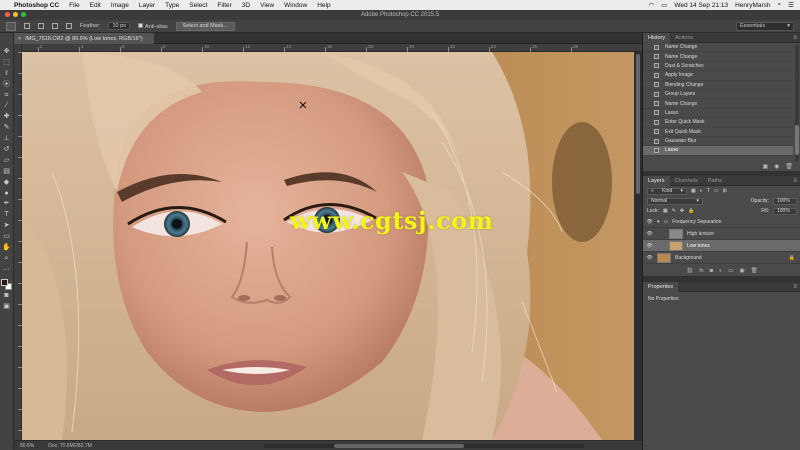  I want to click on history-item: Enter Quick Mask, so click(718, 123).